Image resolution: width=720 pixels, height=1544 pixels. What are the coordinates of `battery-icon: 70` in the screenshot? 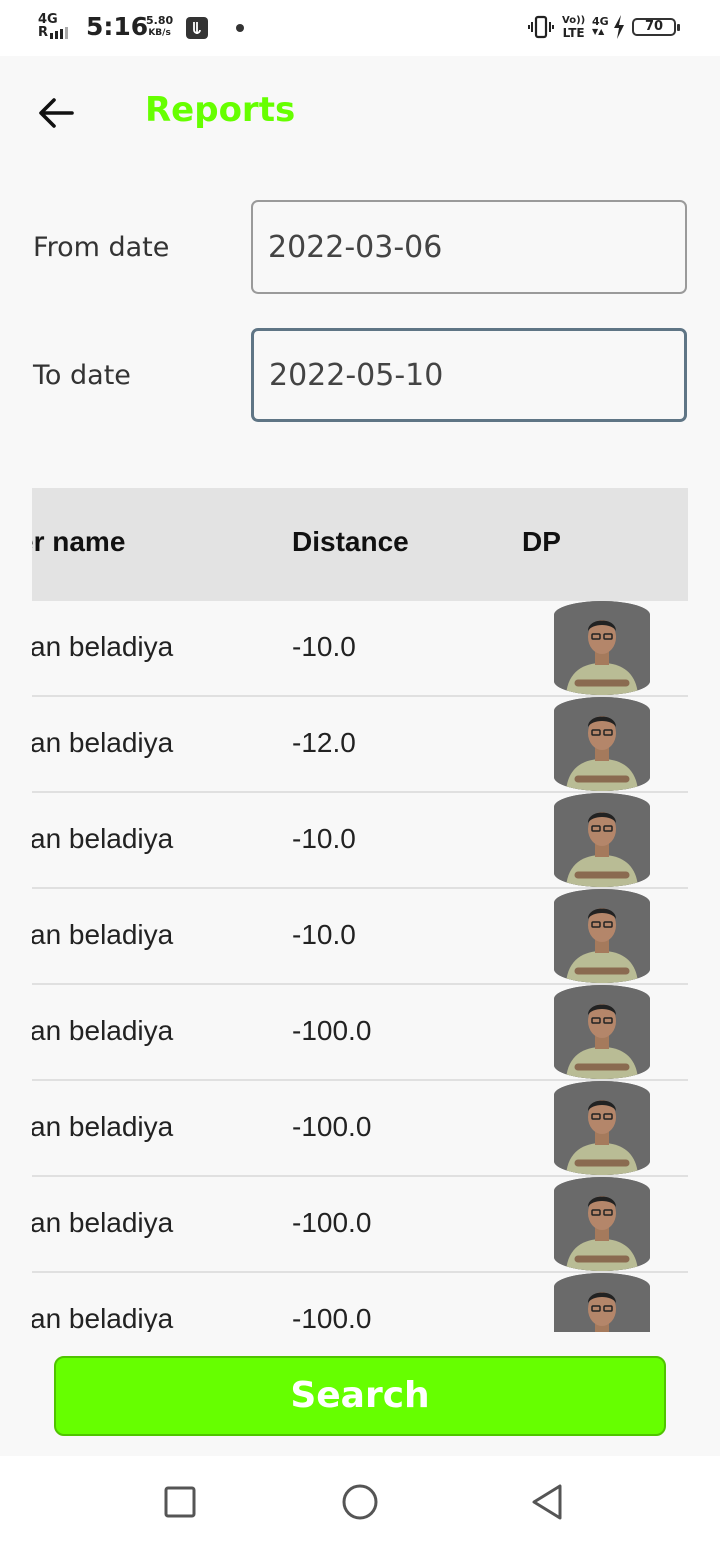 It's located at (656, 27).